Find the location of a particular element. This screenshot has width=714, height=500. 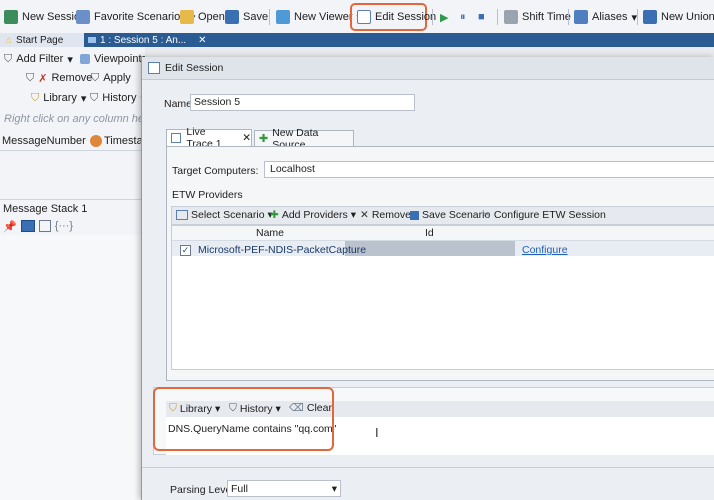

grid-view-icon is located at coordinates (27, 226).